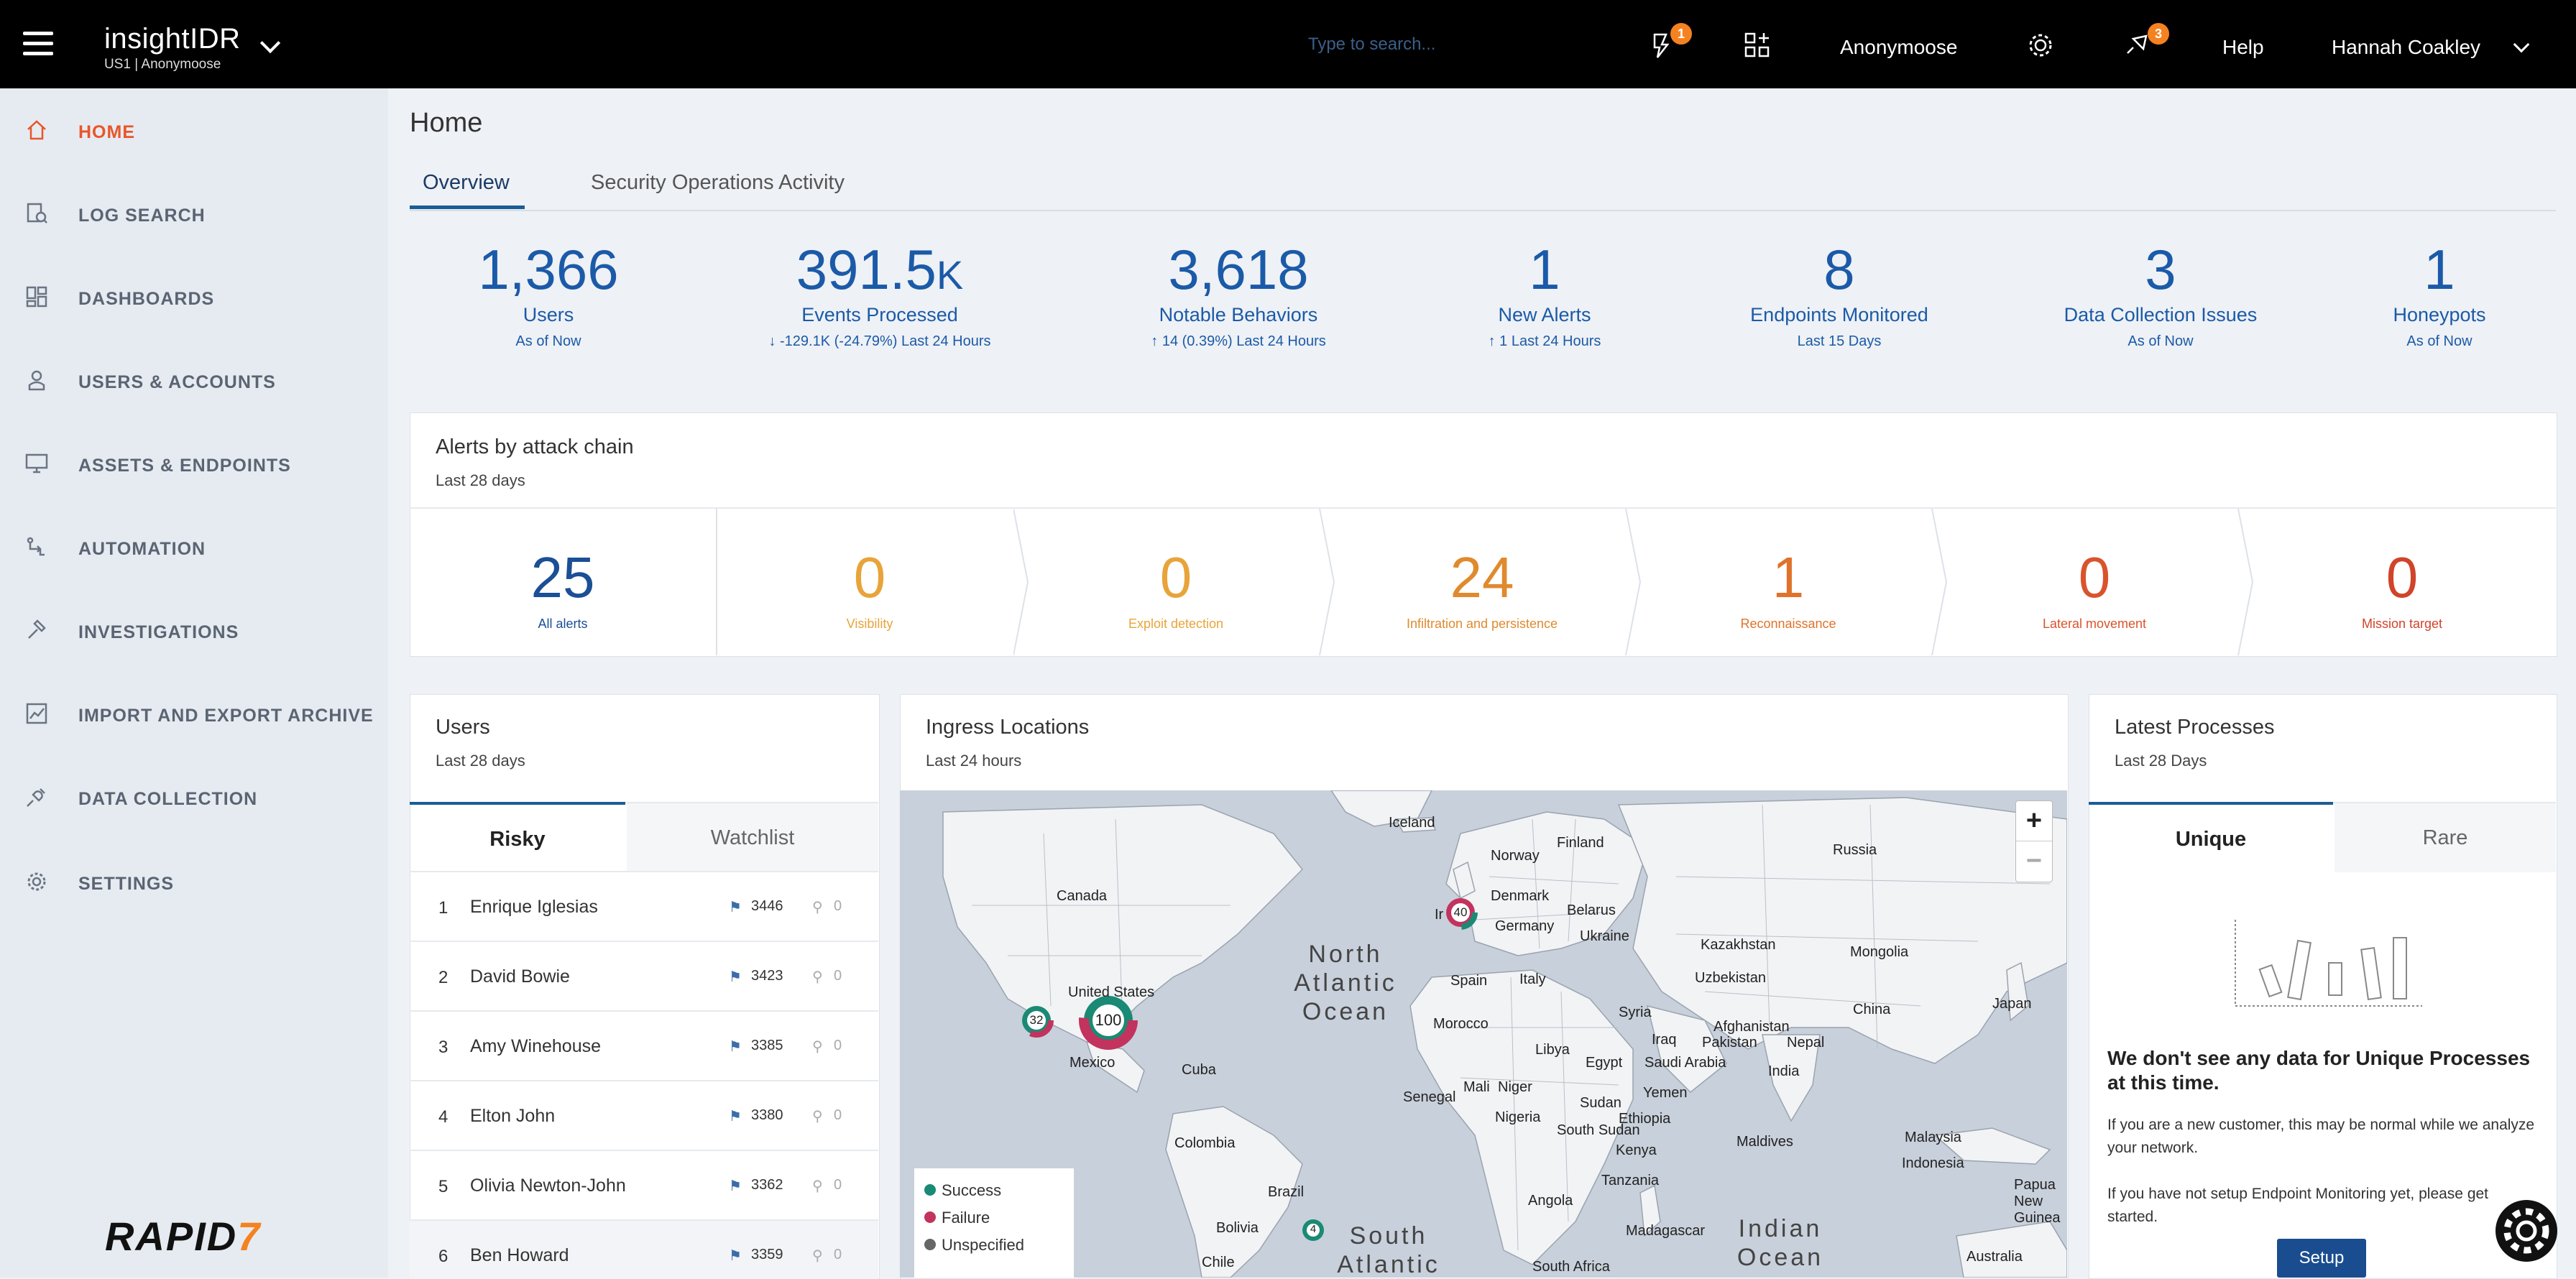 The height and width of the screenshot is (1279, 2576). What do you see at coordinates (194, 296) in the screenshot?
I see `sidebar-item-dashboards: DASHBOARDS` at bounding box center [194, 296].